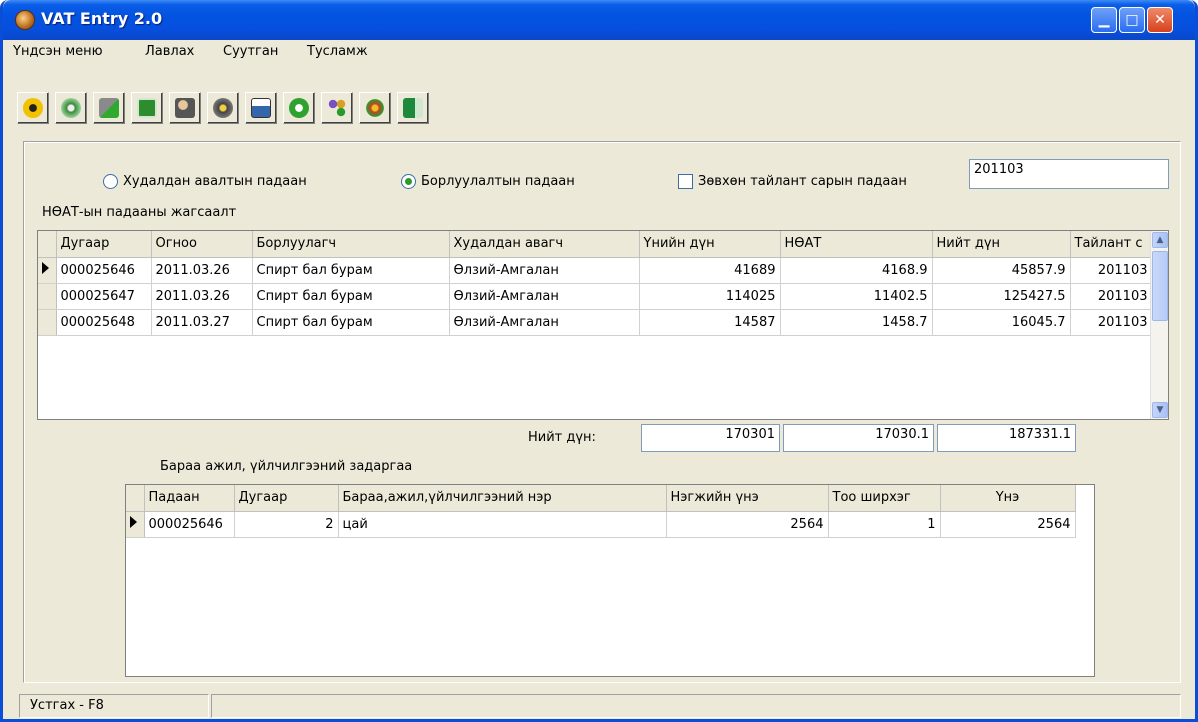 Image resolution: width=1198 pixels, height=722 pixels. I want to click on col-header-vat: НӨАТ, so click(856, 244).